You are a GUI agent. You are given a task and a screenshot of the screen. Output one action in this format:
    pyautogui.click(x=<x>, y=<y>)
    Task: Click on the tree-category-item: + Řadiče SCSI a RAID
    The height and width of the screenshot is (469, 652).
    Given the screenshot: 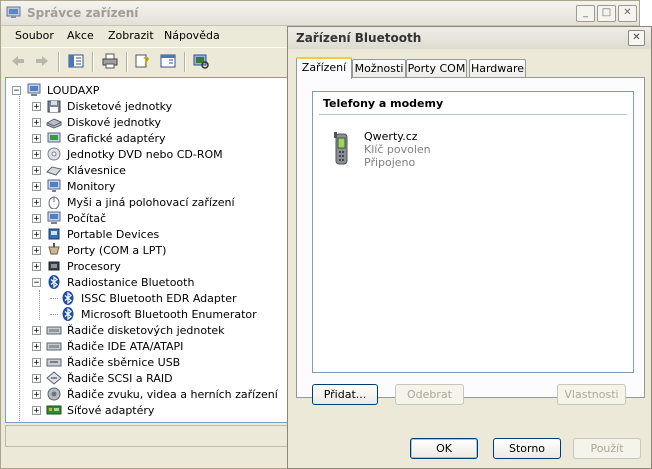 What is the action you would take?
    pyautogui.click(x=103, y=378)
    